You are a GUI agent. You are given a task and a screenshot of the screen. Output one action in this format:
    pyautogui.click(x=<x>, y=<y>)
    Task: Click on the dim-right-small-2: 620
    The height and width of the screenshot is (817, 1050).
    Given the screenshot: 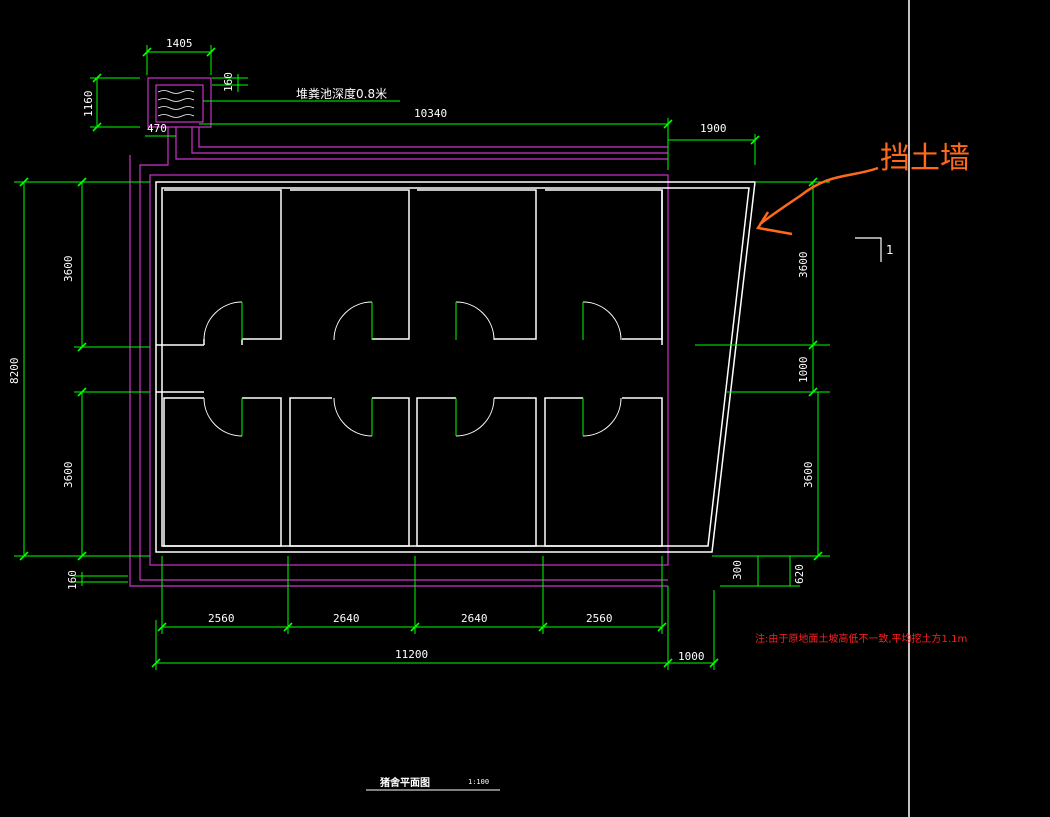 What is the action you would take?
    pyautogui.click(x=799, y=574)
    